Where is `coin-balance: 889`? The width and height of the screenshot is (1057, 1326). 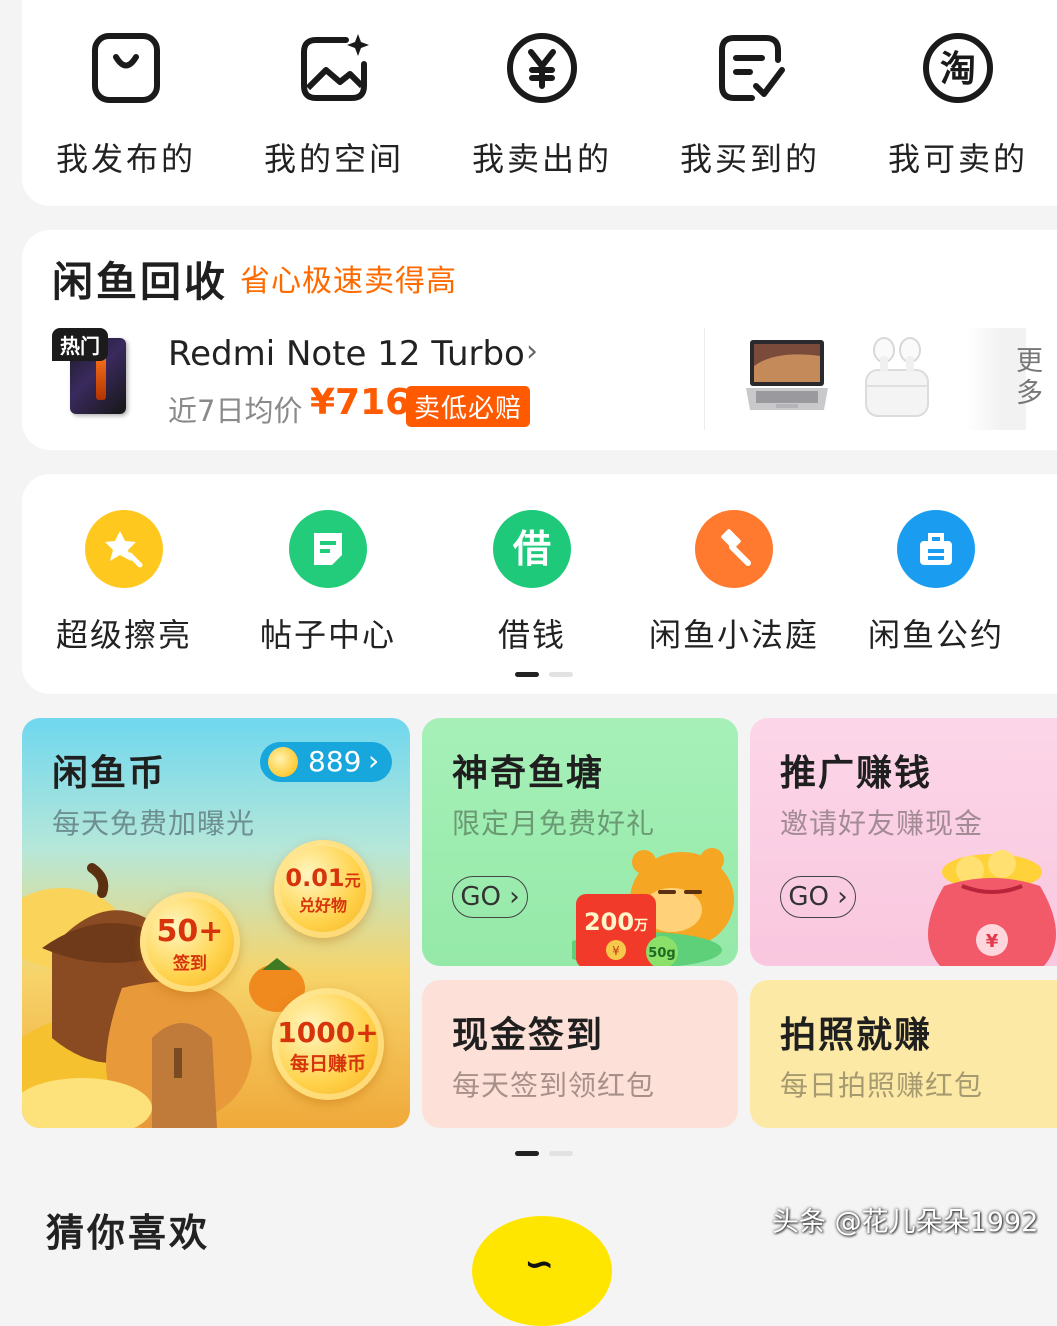
coin-balance: 889 is located at coordinates (335, 761).